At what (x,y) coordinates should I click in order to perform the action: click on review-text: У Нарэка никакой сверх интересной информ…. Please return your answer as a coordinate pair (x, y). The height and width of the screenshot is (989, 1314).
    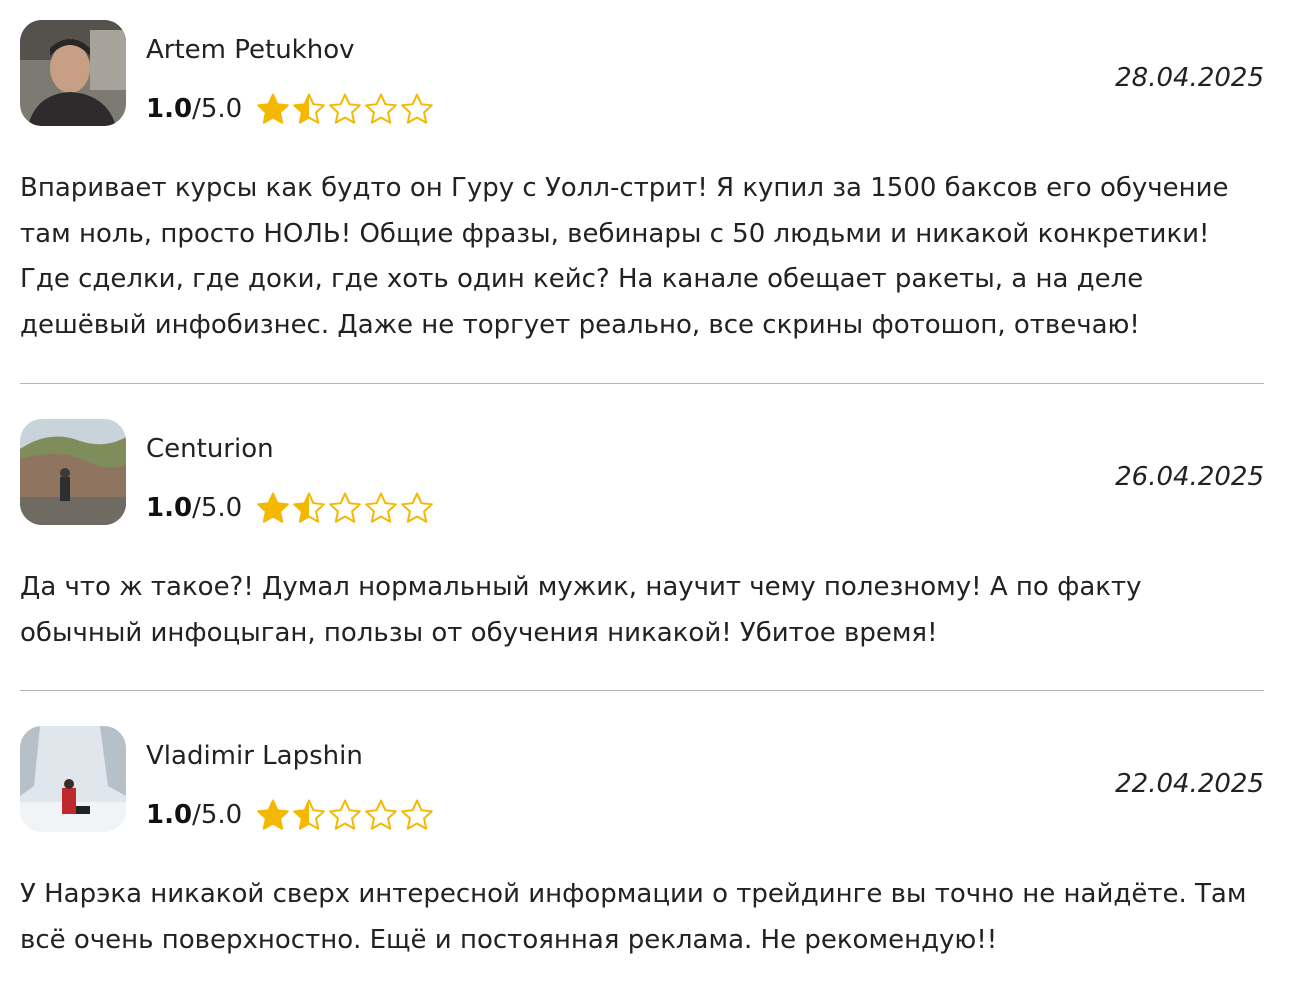
    Looking at the image, I should click on (633, 917).